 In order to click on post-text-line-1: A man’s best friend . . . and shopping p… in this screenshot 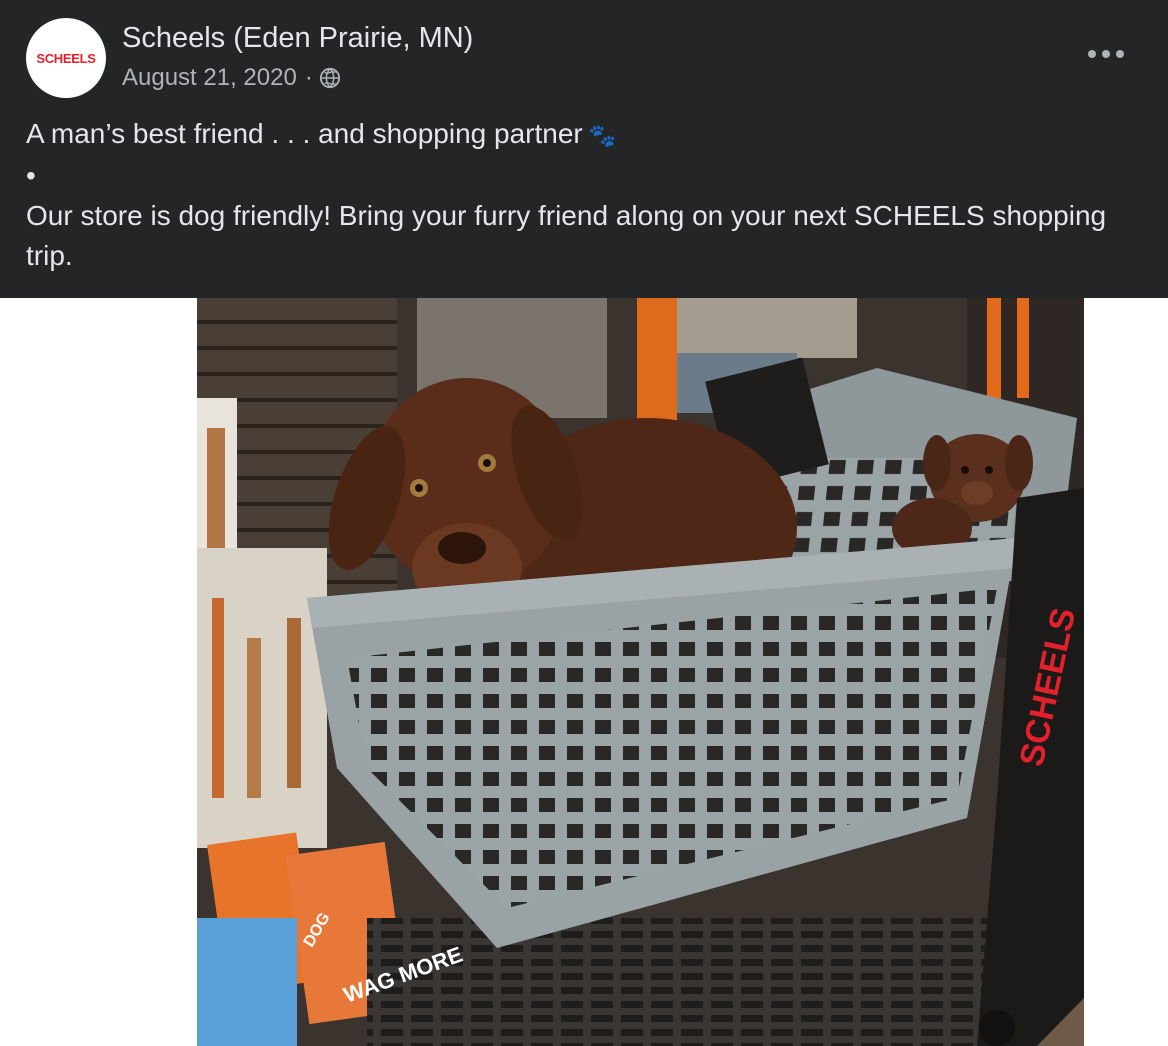, I will do `click(321, 133)`.